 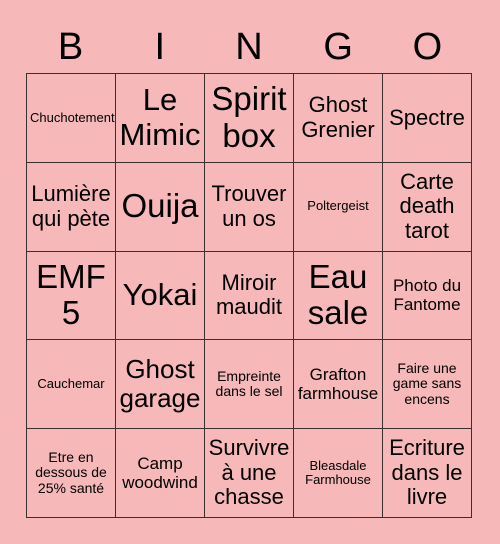 I want to click on bingo-cell: Ghost garage, so click(x=160, y=385).